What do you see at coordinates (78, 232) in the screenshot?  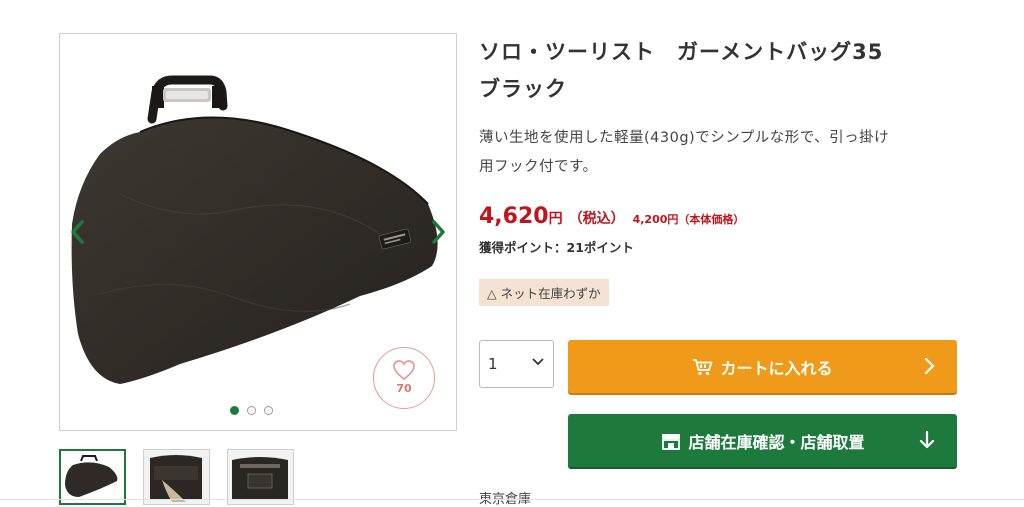 I see `chevron-left-icon` at bounding box center [78, 232].